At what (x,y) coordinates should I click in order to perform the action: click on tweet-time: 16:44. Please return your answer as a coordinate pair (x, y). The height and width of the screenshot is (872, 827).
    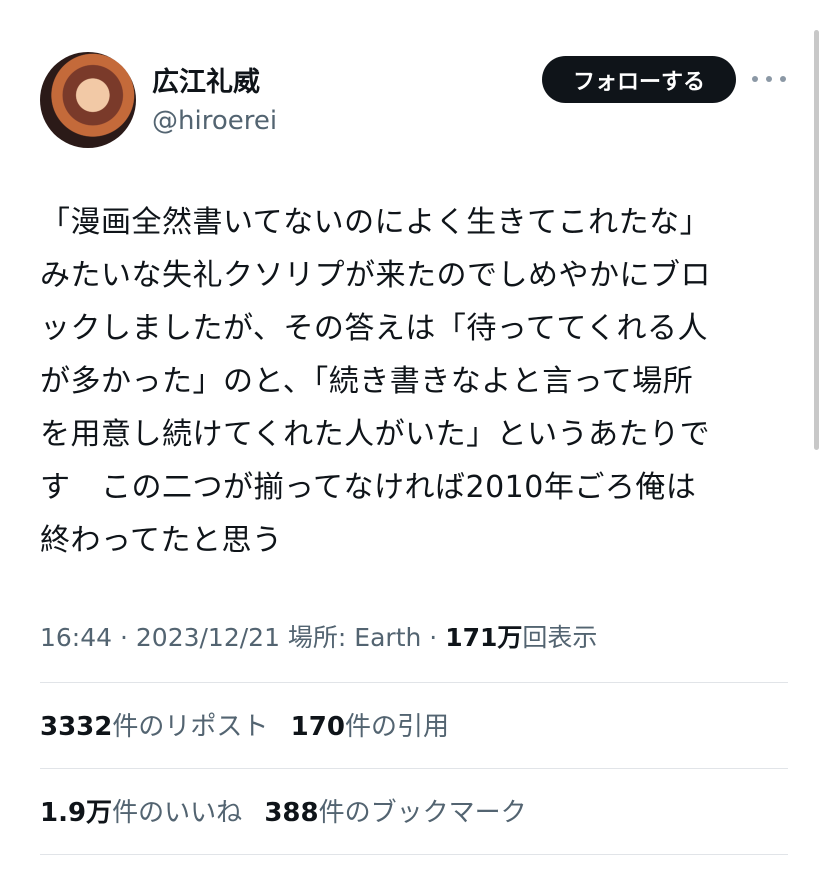
    Looking at the image, I should click on (76, 637).